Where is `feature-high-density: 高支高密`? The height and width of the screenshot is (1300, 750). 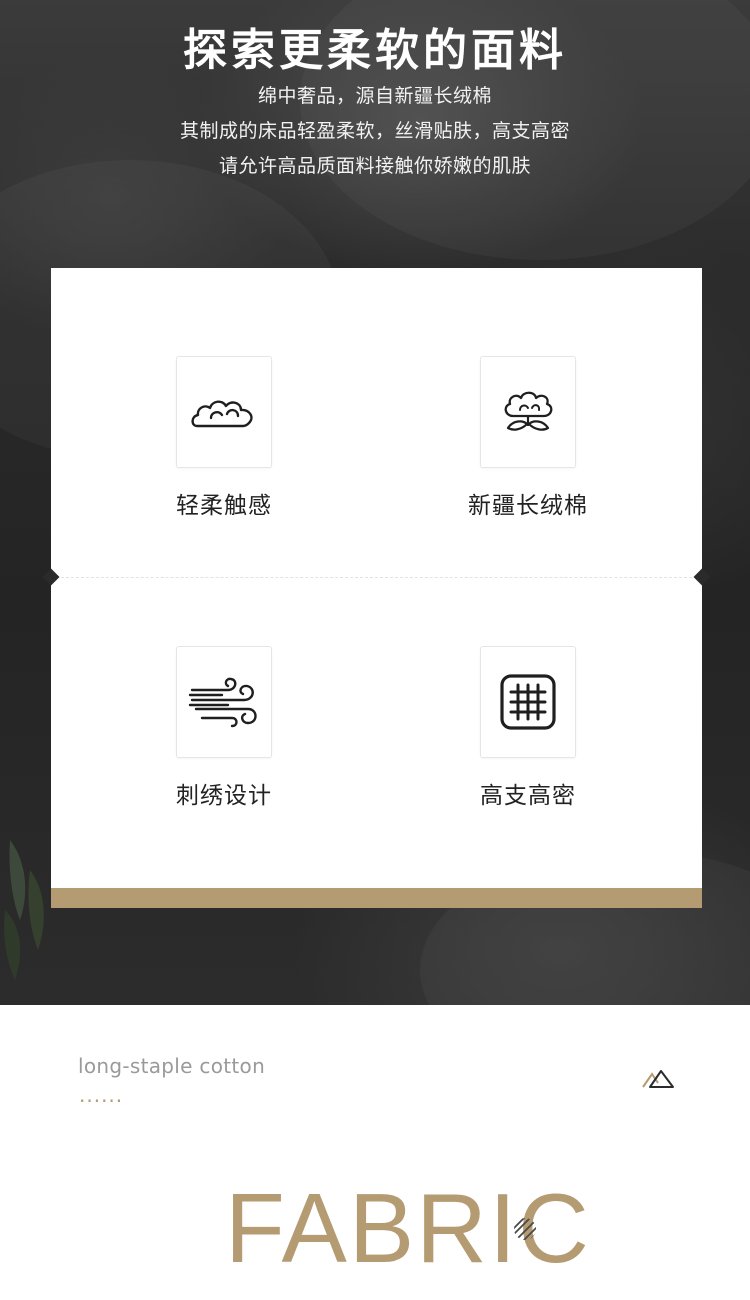
feature-high-density: 高支高密 is located at coordinates (528, 728).